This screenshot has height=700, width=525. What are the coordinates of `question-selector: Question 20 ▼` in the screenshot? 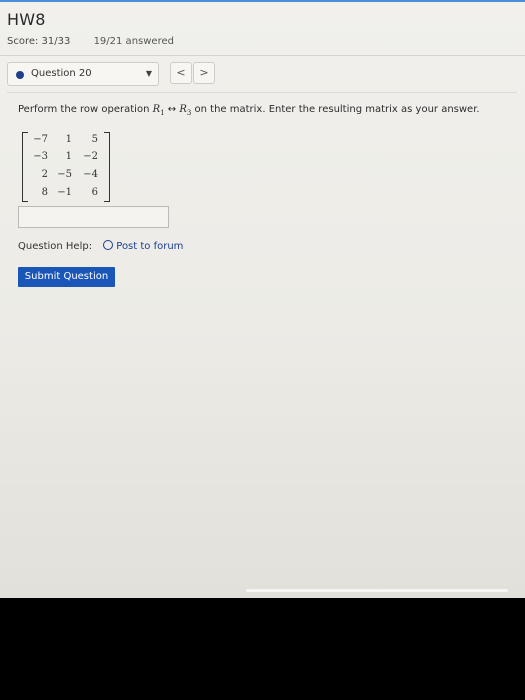 It's located at (83, 74).